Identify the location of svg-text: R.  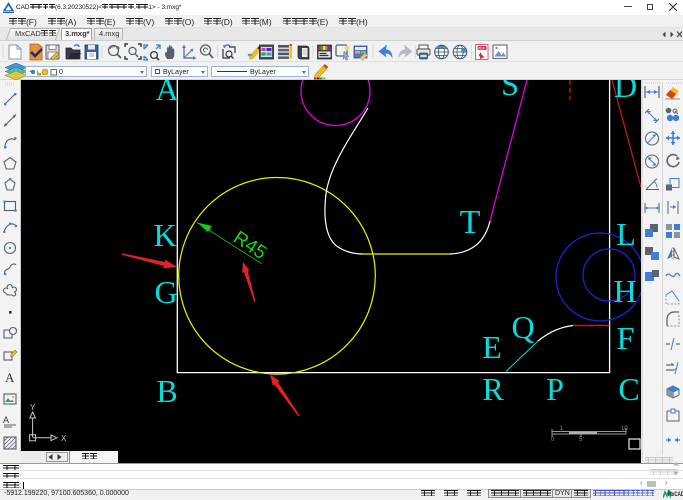
(493, 389).